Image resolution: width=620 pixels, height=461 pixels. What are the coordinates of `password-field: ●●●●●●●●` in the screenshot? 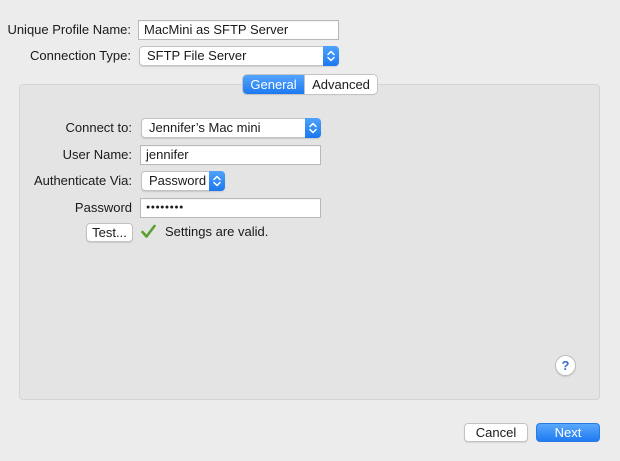 It's located at (230, 208).